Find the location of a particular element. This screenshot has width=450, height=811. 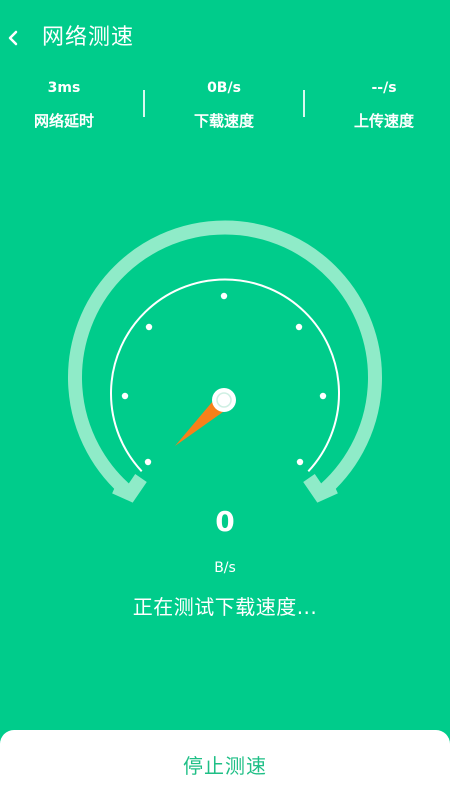

stats-bar: 3ms 网络延时 0B/s 下载速度 --/s 上传速度 is located at coordinates (225, 111).